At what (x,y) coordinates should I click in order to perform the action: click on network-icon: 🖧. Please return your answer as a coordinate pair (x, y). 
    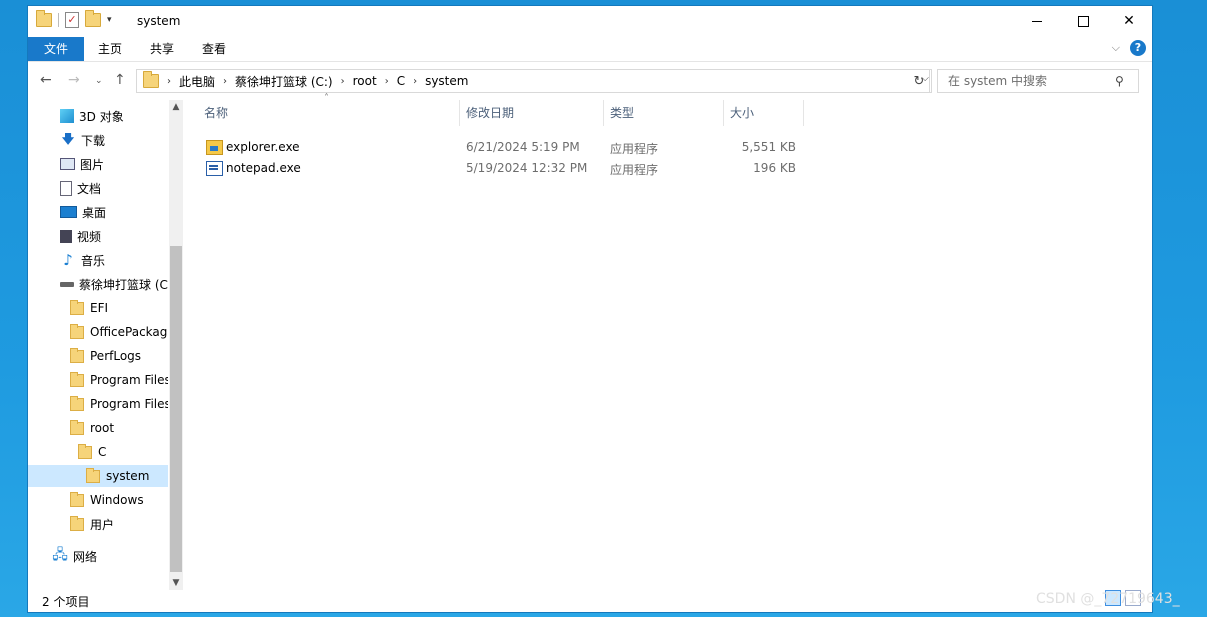
    Looking at the image, I should click on (60, 555).